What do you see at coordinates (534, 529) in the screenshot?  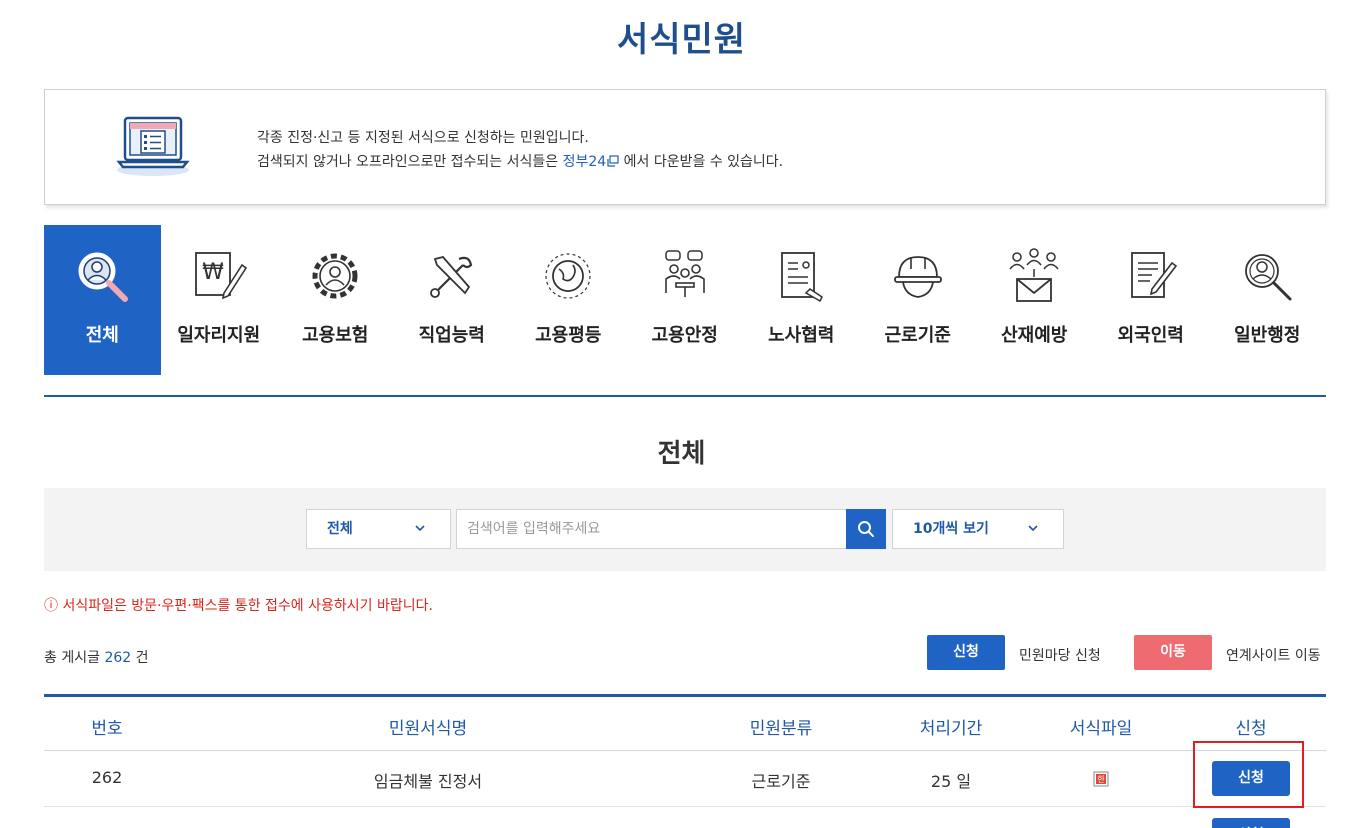 I see `search-placeholder: 검색어를 입력해주세요` at bounding box center [534, 529].